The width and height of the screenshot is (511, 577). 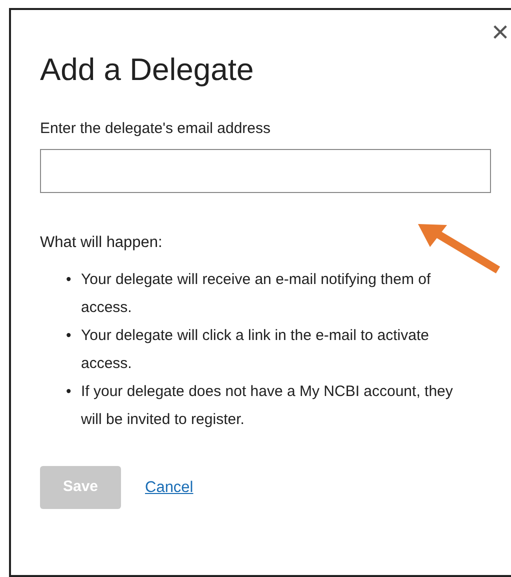 What do you see at coordinates (267, 406) in the screenshot?
I see `list-item-text: If your delegate does not have a My NCBI account, they will be invited to register.` at bounding box center [267, 406].